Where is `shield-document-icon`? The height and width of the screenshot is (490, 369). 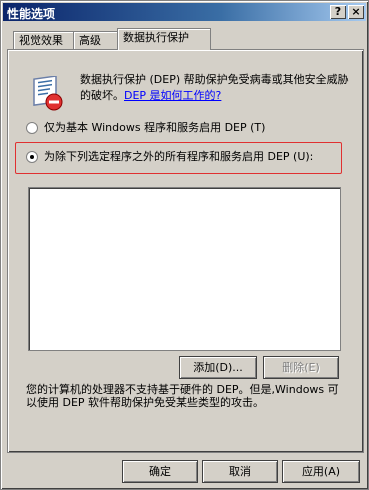
shield-document-icon is located at coordinates (48, 93).